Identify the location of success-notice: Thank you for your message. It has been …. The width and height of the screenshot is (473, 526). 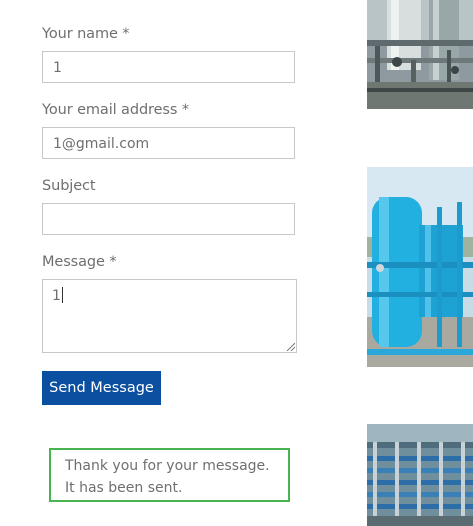
(169, 475).